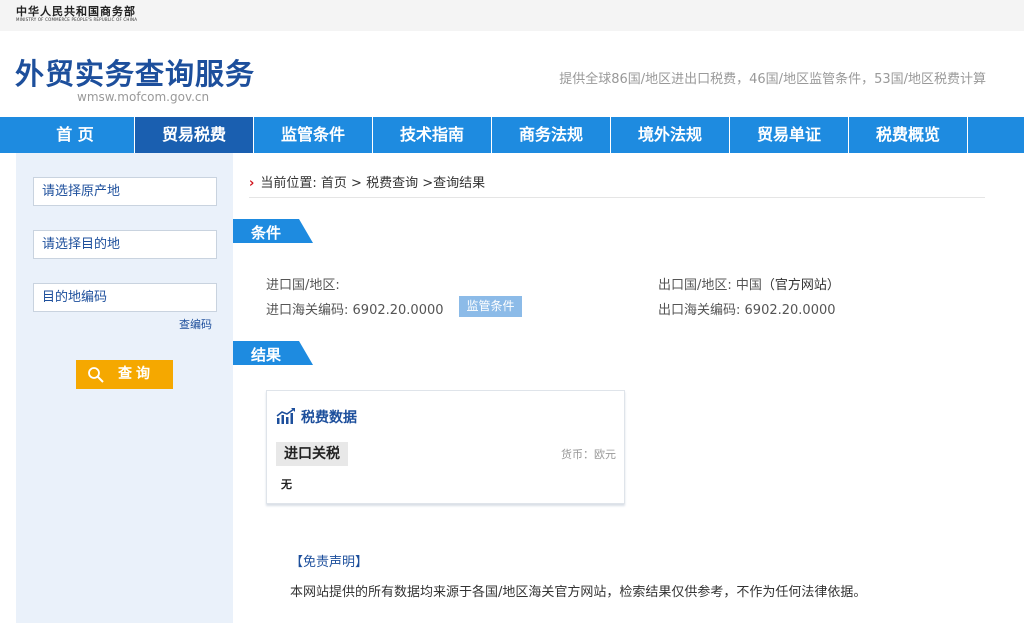 The height and width of the screenshot is (623, 1024). I want to click on import-code: 进口海关编码: 6902.20.0000, so click(355, 308).